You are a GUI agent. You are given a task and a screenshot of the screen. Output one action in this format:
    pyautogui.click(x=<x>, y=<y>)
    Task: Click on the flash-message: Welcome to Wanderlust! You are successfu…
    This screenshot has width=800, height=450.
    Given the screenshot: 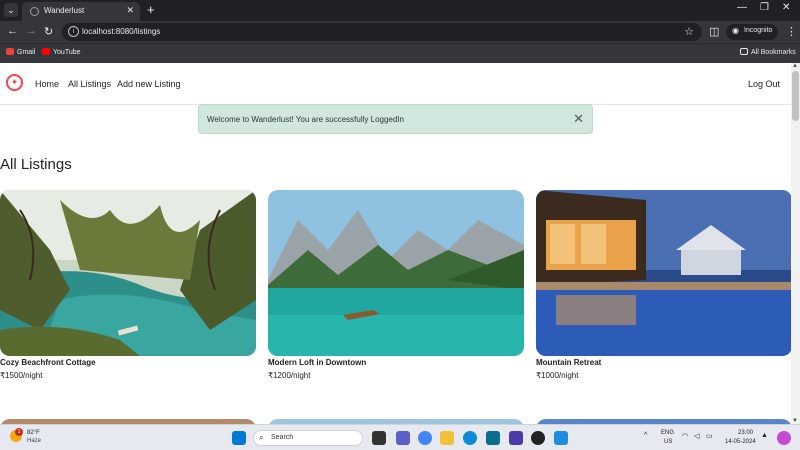 What is the action you would take?
    pyautogui.click(x=305, y=119)
    